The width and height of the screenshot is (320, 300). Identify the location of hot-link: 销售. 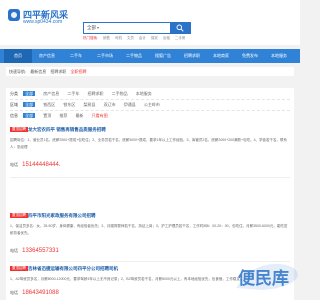
(106, 38).